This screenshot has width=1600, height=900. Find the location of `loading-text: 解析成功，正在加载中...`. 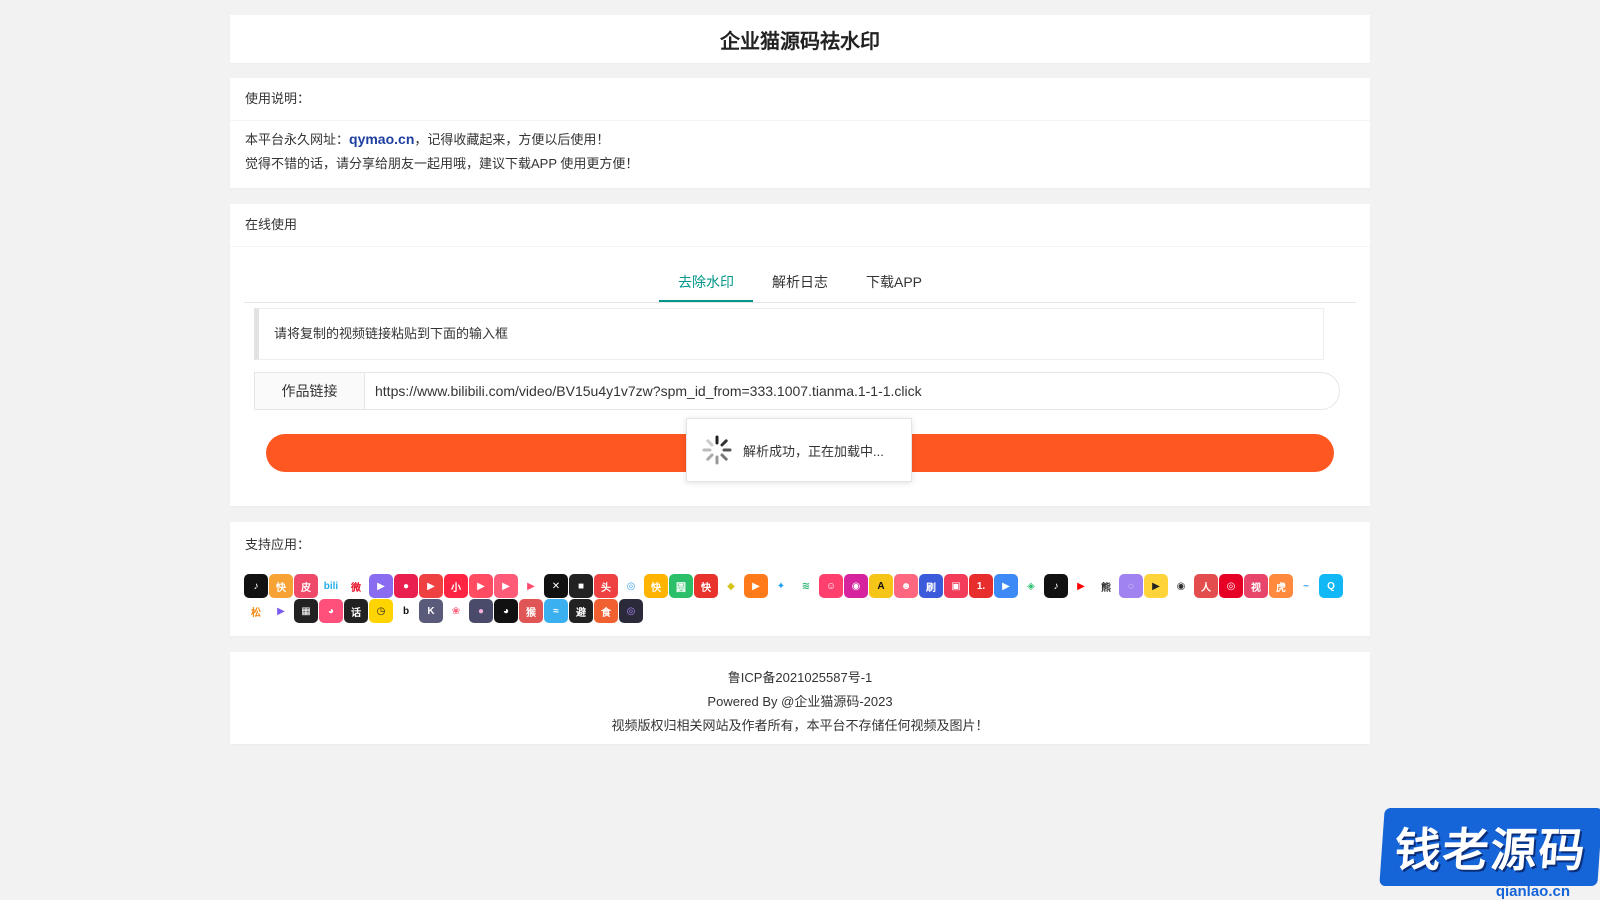

loading-text: 解析成功，正在加载中... is located at coordinates (813, 451).